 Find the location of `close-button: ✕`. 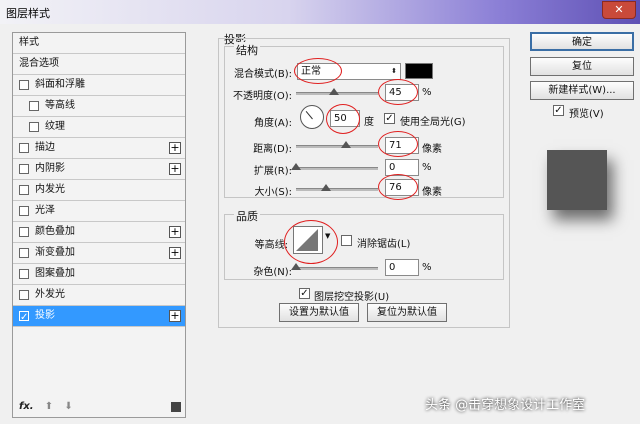

close-button: ✕ is located at coordinates (619, 10).